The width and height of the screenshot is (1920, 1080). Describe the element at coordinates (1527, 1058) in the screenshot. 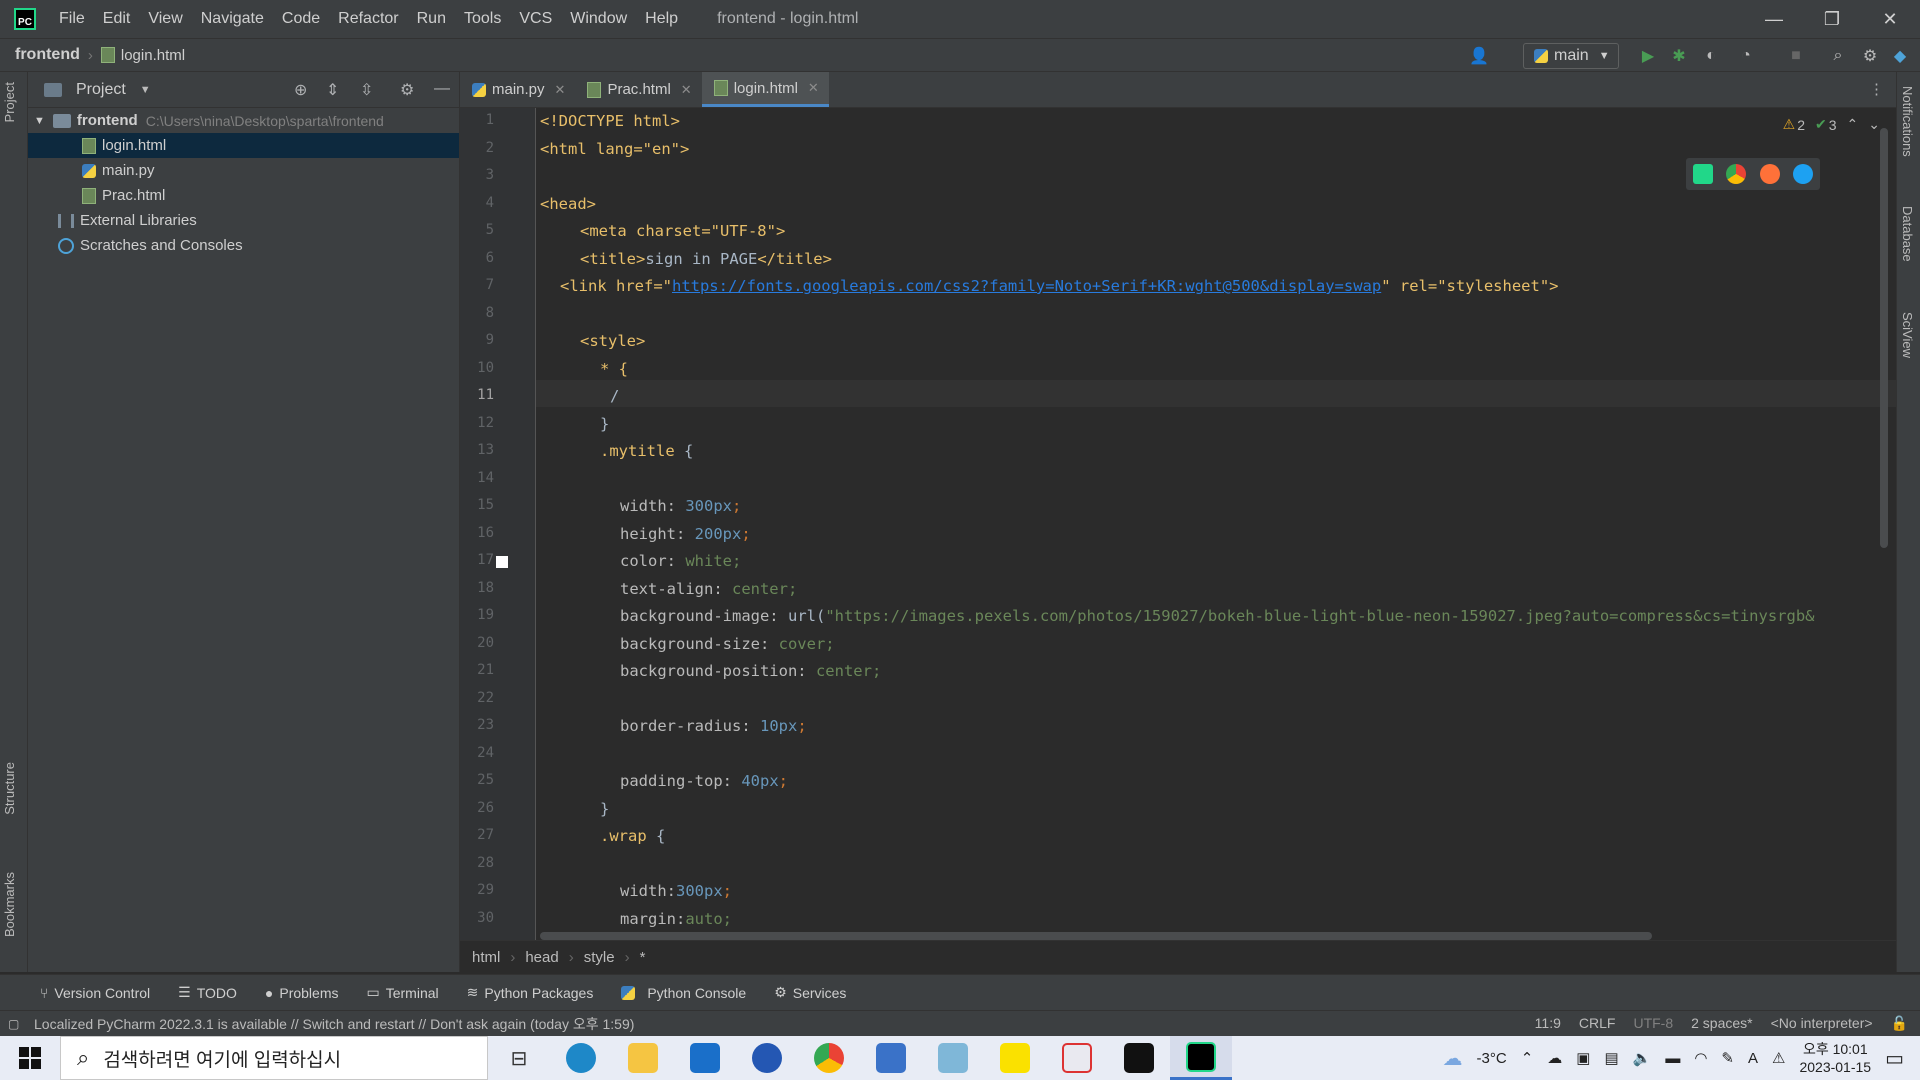

I see `chevron-up-icon: ⌃` at that location.